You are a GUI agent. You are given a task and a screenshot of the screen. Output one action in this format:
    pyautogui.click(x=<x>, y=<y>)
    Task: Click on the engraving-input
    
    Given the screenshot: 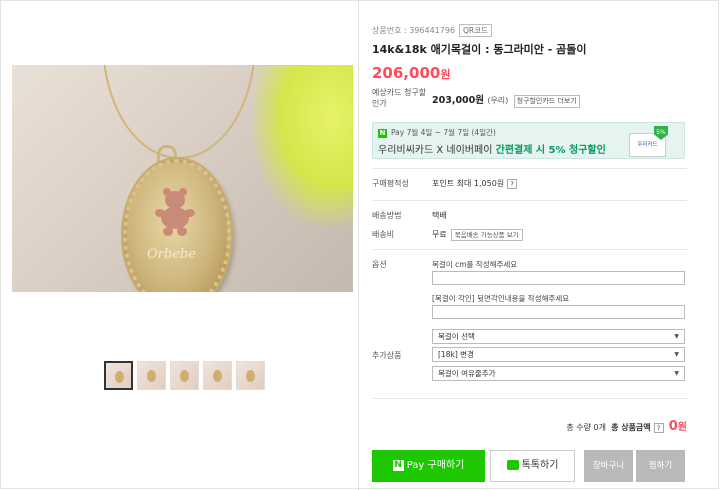 What is the action you would take?
    pyautogui.click(x=558, y=312)
    